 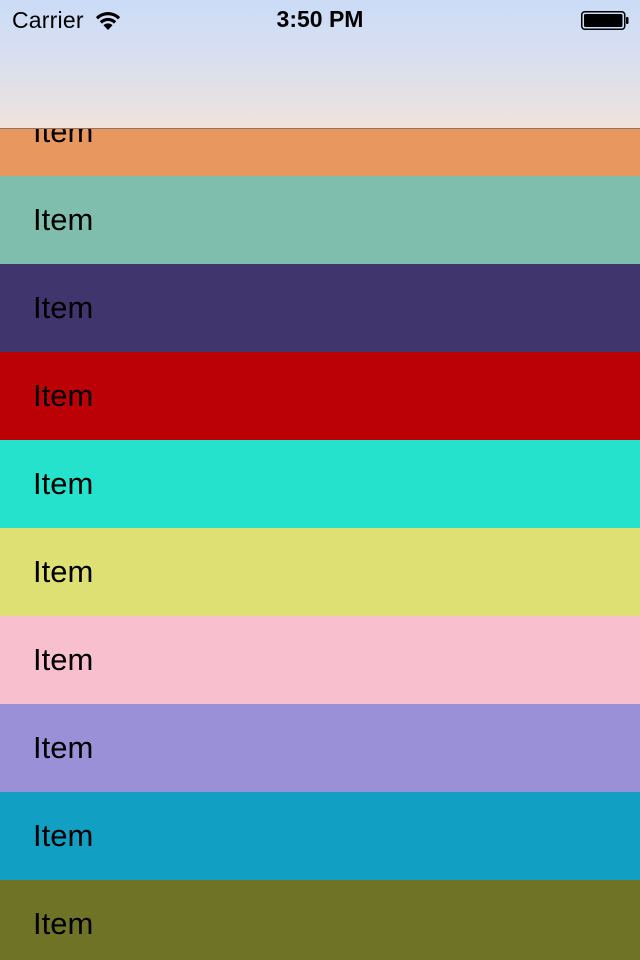 I want to click on status-bar: Carrier 3:50 PM, so click(x=320, y=20).